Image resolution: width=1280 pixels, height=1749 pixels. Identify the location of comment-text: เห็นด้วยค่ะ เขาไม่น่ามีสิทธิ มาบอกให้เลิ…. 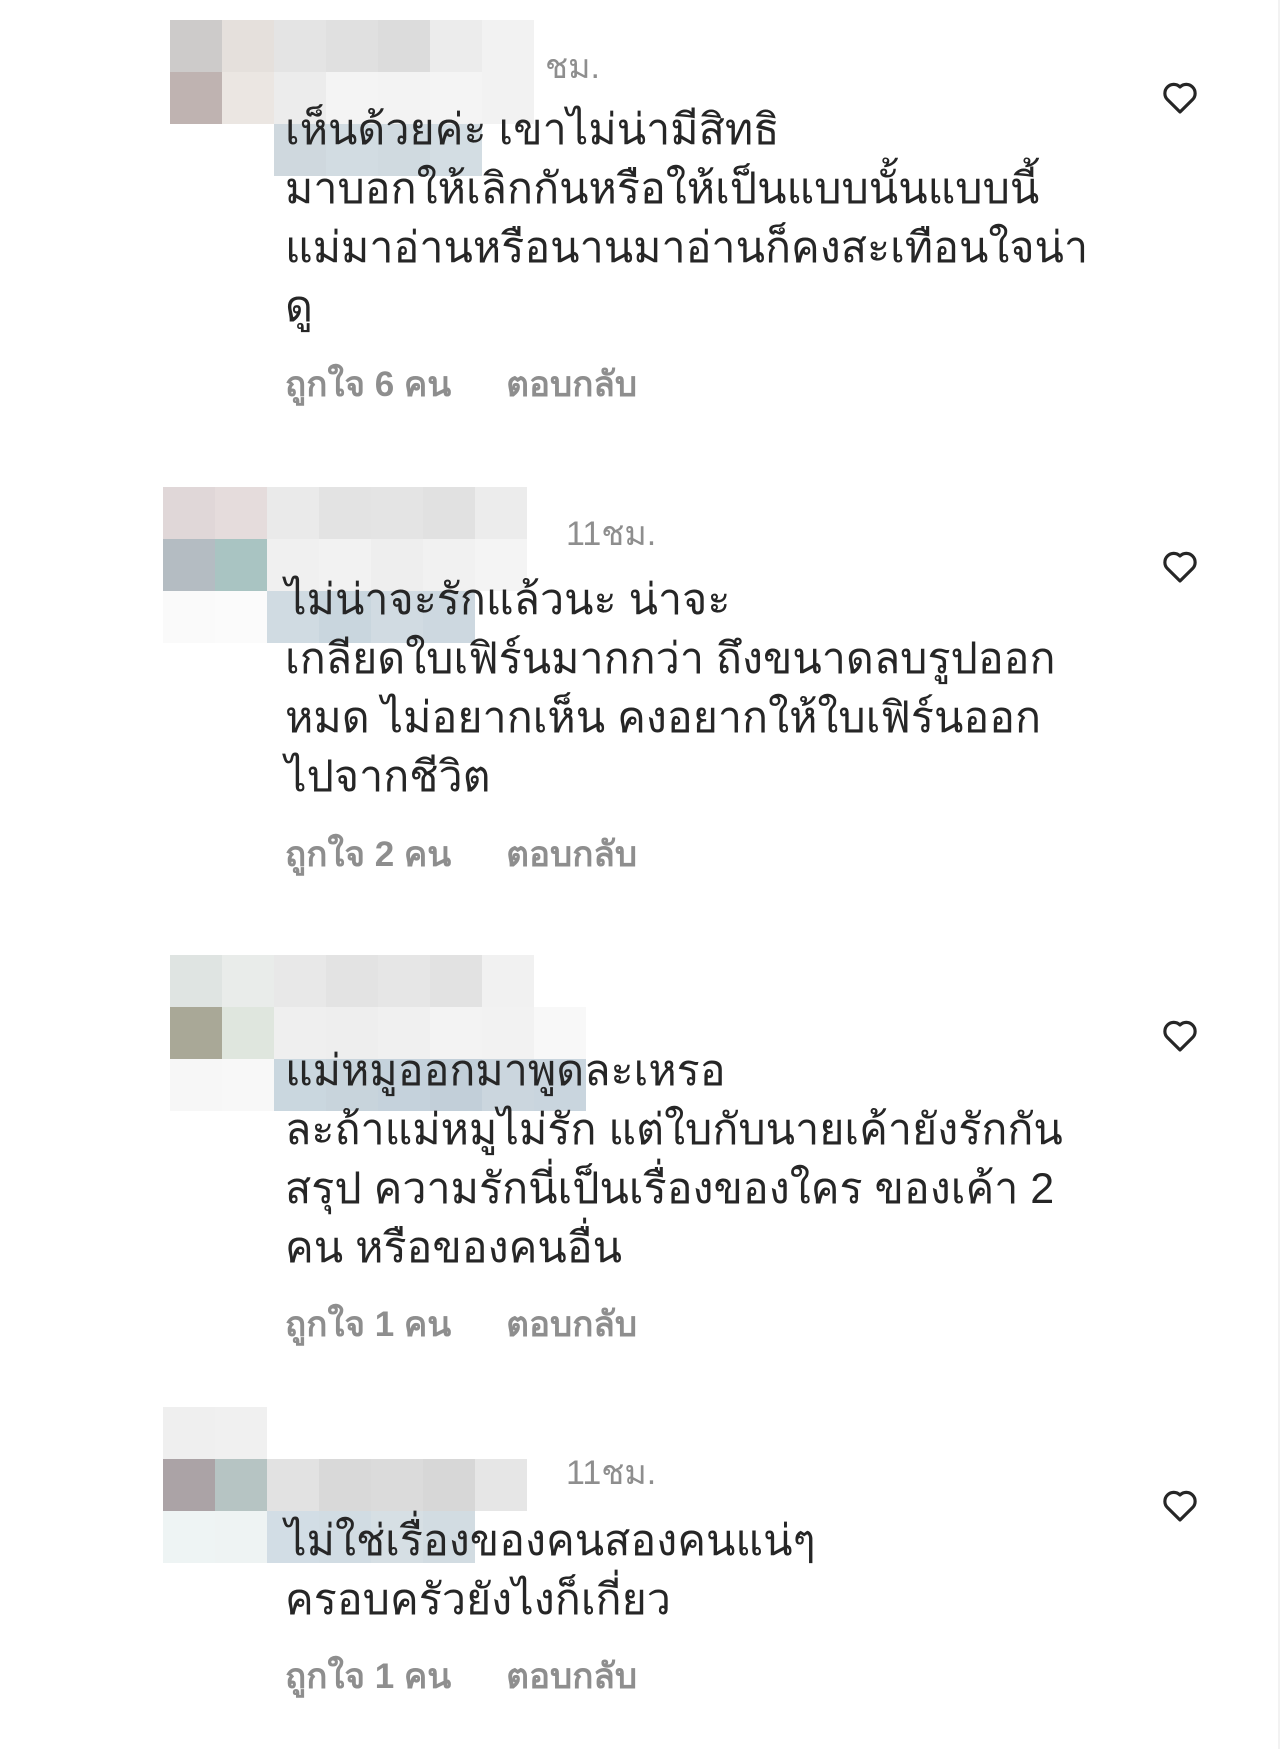
(687, 218).